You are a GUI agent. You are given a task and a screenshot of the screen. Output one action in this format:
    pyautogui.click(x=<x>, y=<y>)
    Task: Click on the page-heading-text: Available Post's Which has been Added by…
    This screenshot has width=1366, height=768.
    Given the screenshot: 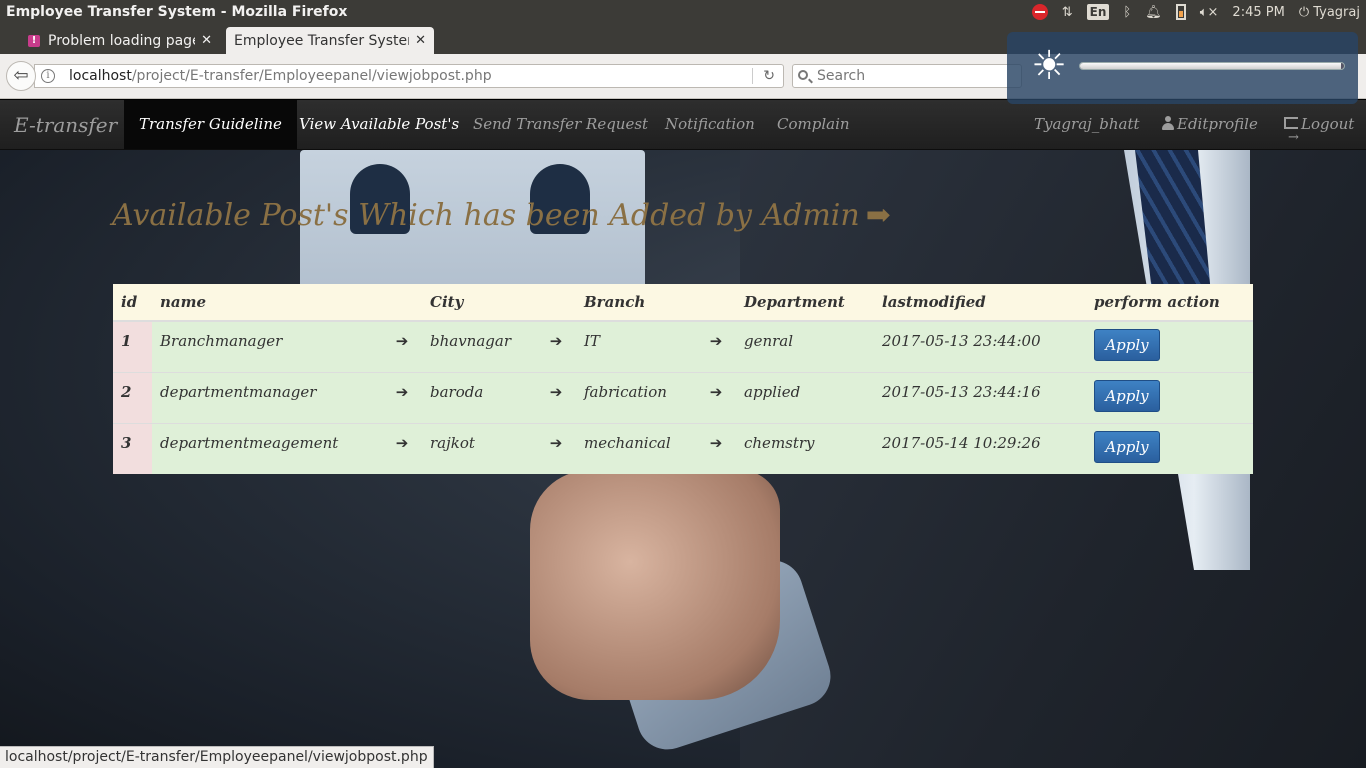 What is the action you would take?
    pyautogui.click(x=486, y=215)
    